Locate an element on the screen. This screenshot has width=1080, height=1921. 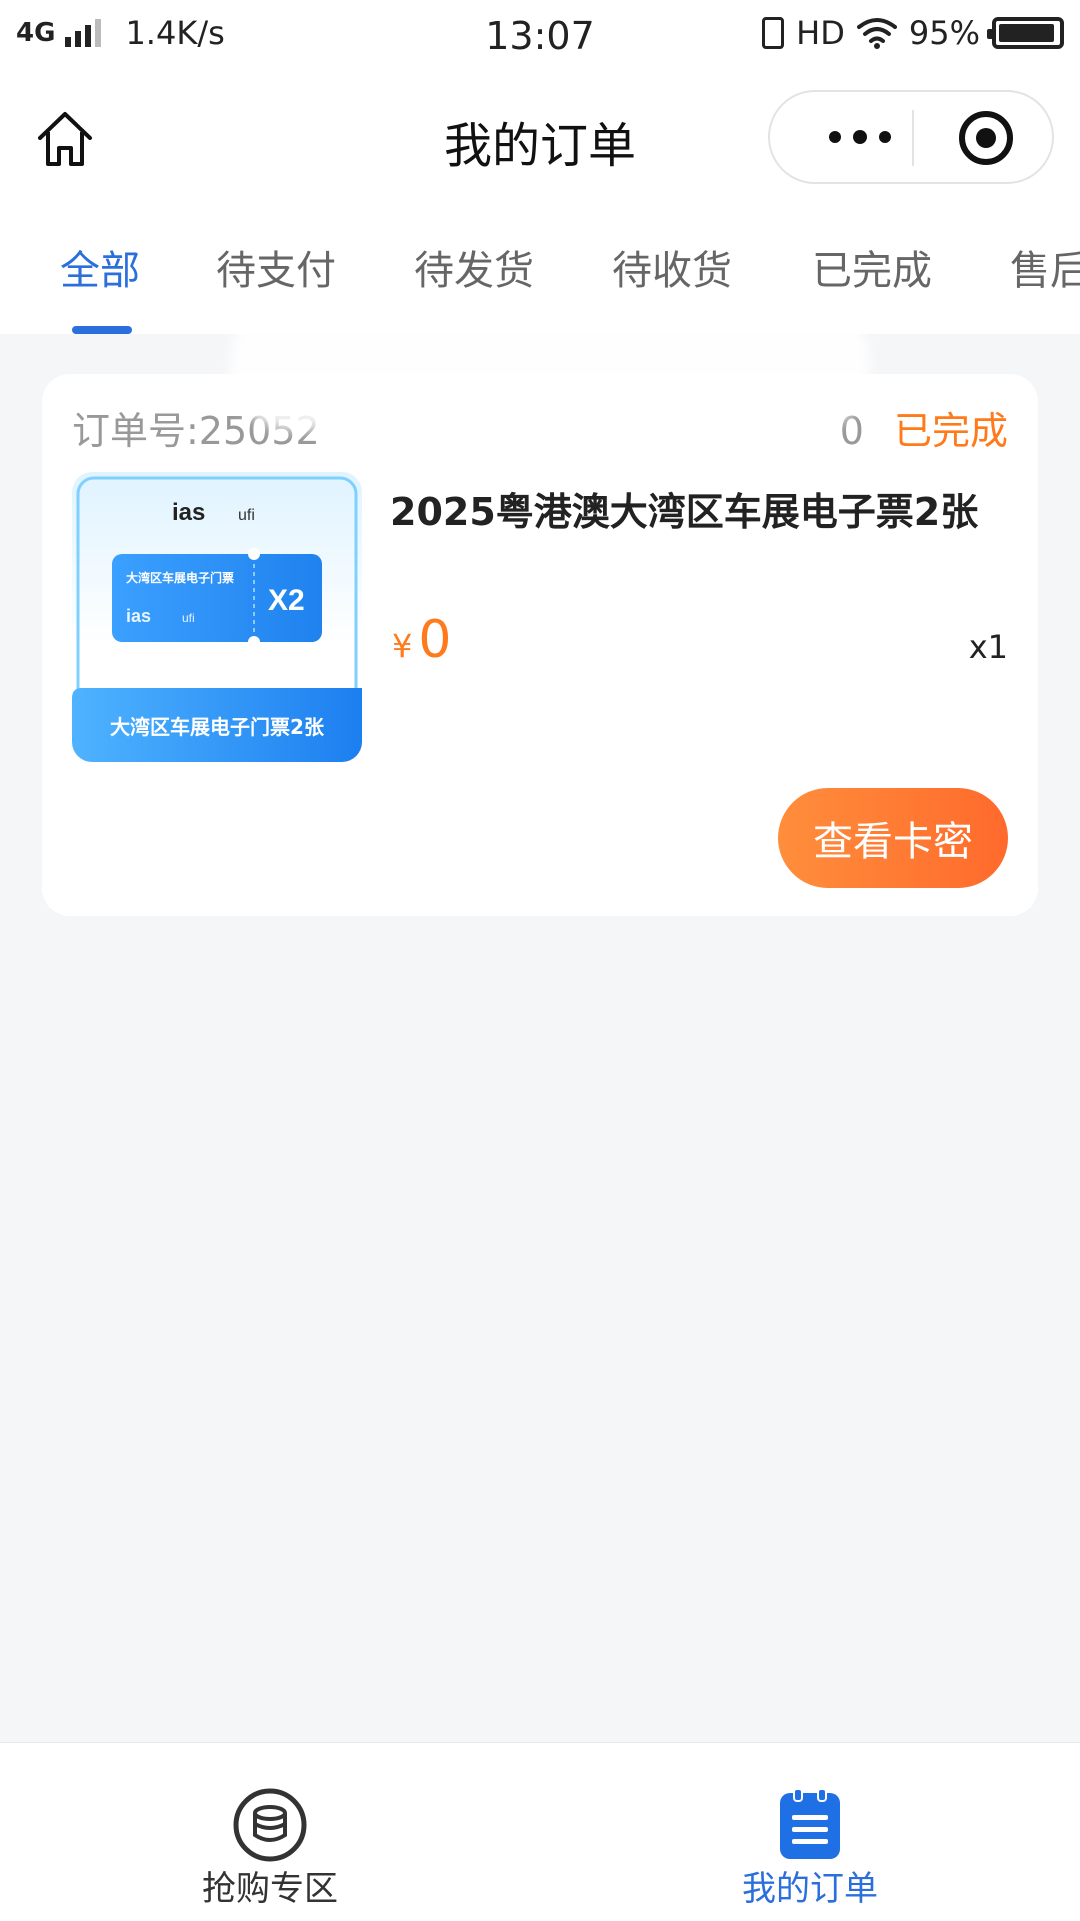
capsule-divider is located at coordinates (913, 138).